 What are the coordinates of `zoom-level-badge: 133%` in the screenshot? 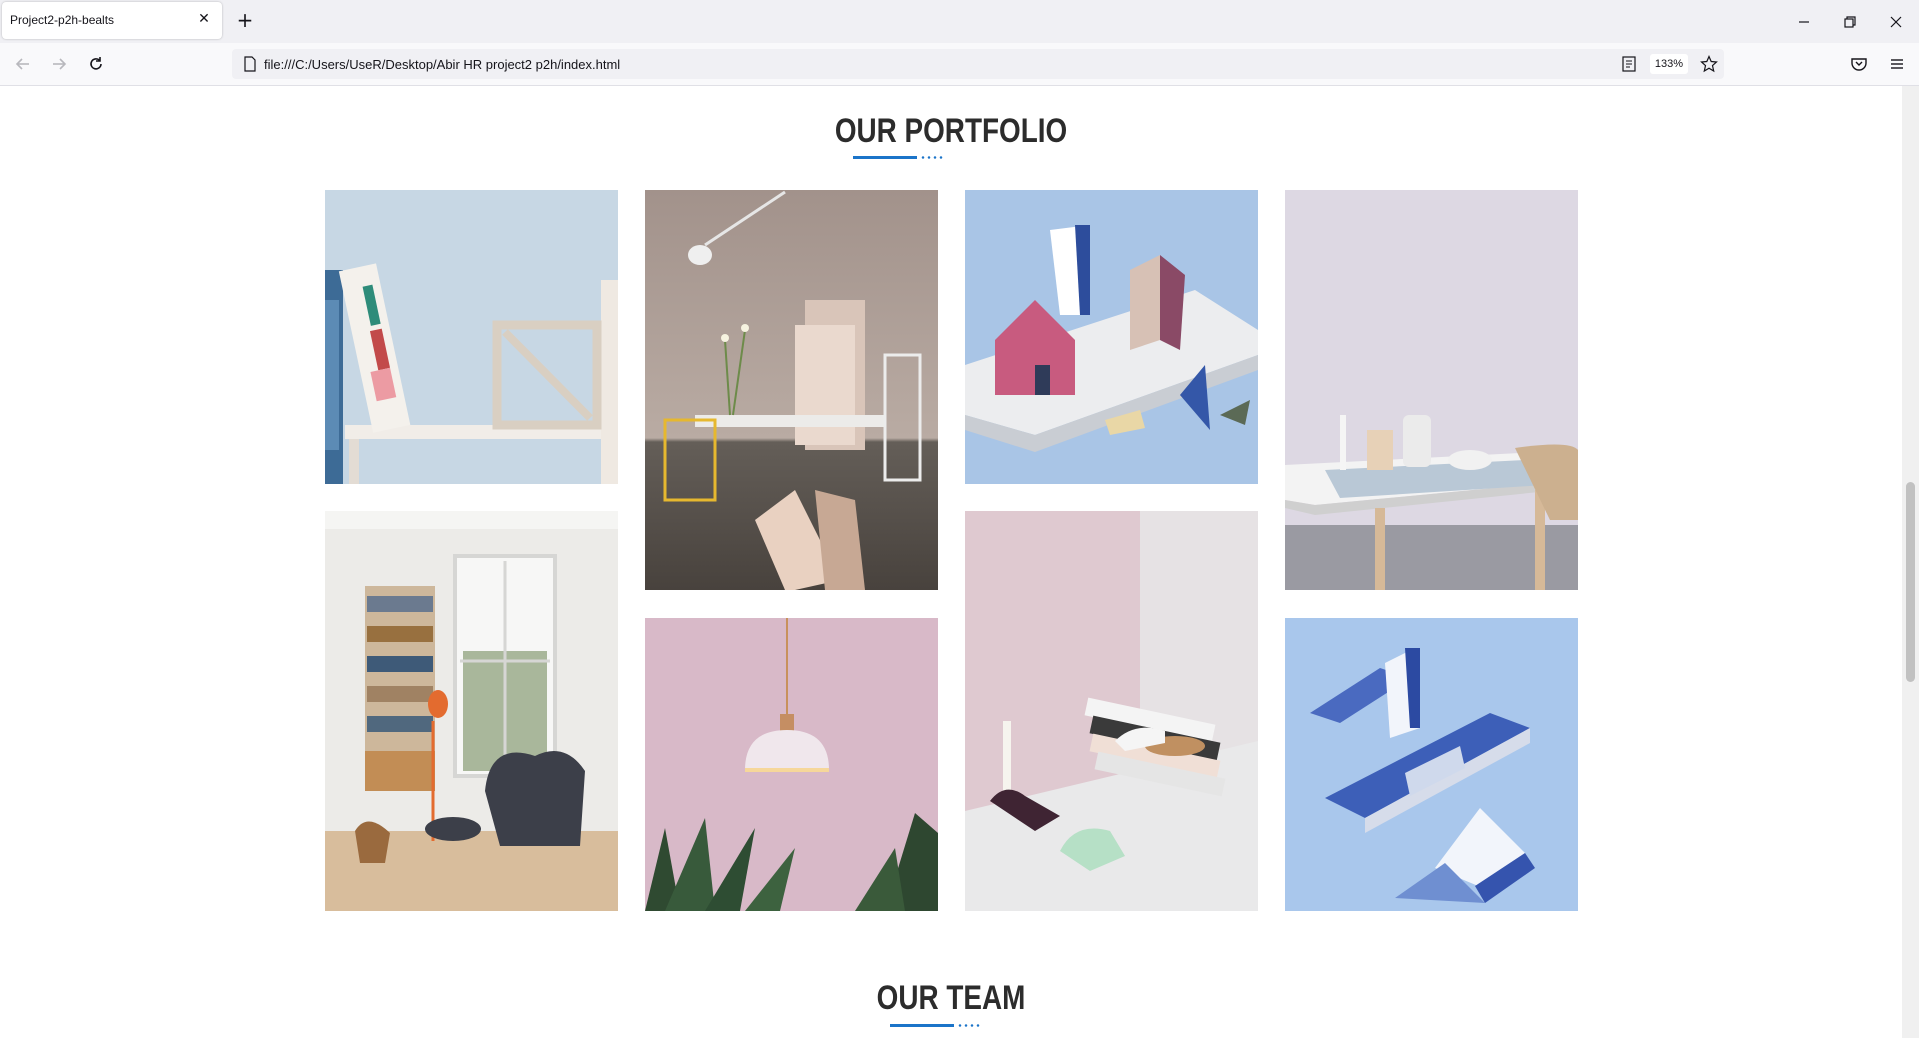 It's located at (1669, 64).